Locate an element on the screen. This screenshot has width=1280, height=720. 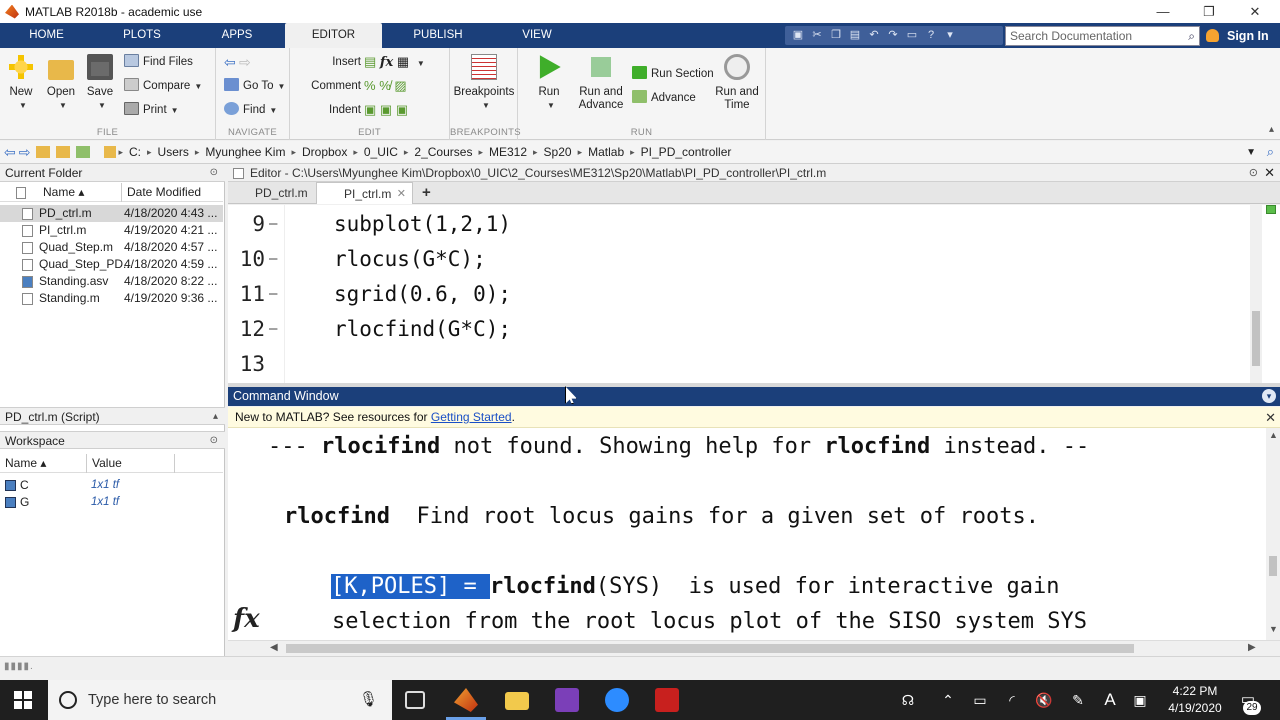
tab-home: HOME is located at coordinates (46, 35).